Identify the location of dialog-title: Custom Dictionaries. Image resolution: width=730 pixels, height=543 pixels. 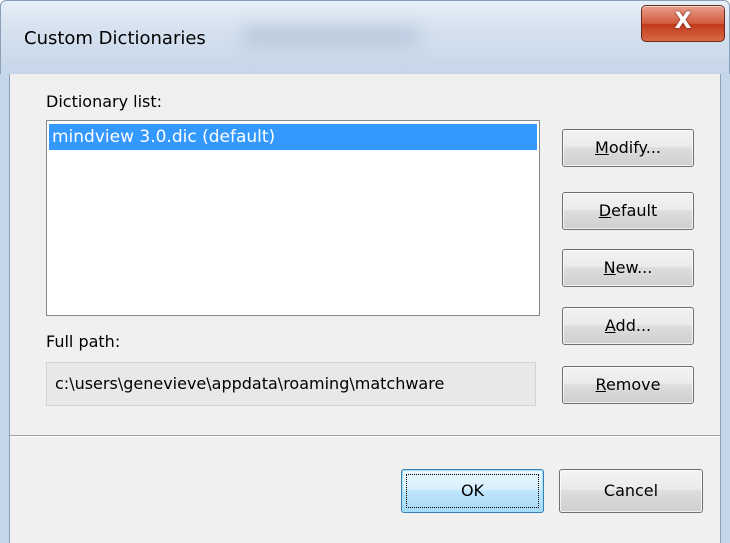
(115, 38).